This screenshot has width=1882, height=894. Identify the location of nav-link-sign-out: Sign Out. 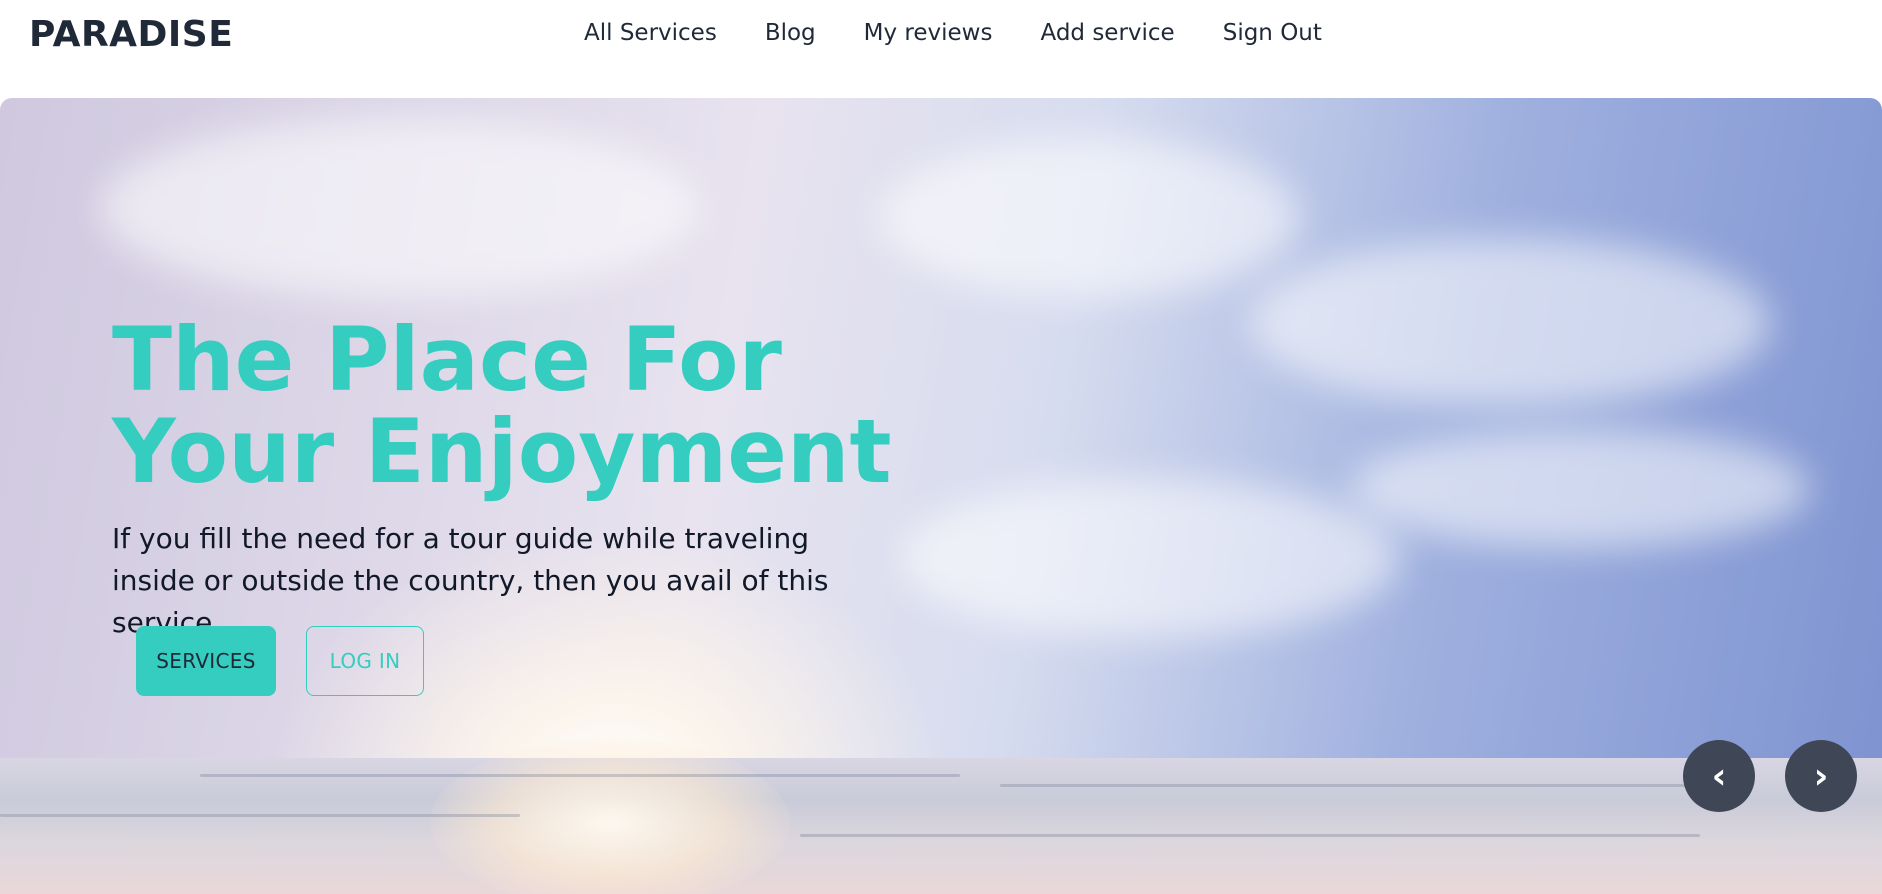
(1272, 33).